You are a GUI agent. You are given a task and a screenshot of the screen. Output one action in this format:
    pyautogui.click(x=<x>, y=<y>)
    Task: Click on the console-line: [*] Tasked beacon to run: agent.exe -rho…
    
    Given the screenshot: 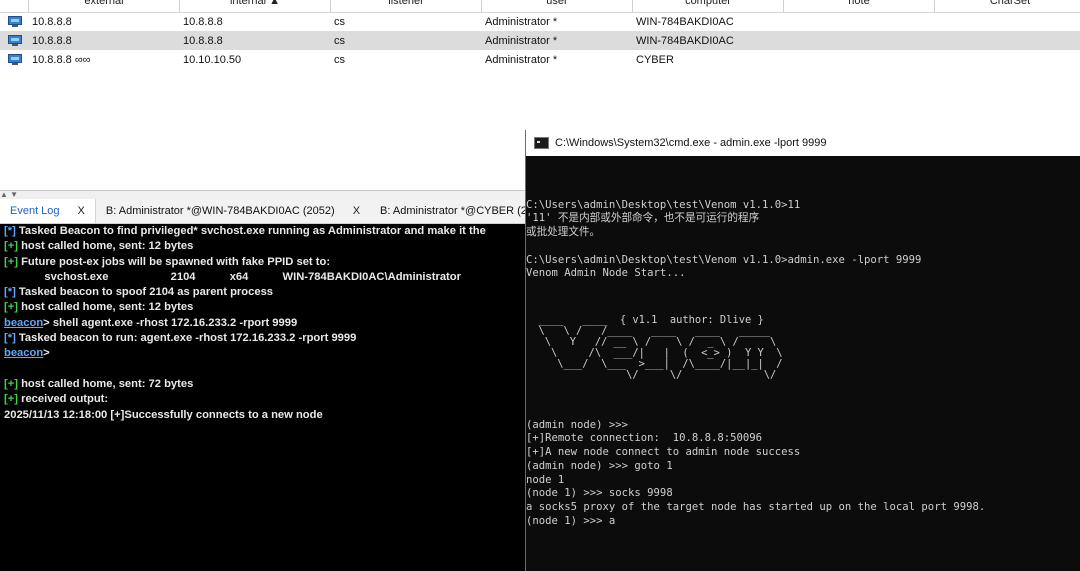 What is the action you would take?
    pyautogui.click(x=264, y=338)
    